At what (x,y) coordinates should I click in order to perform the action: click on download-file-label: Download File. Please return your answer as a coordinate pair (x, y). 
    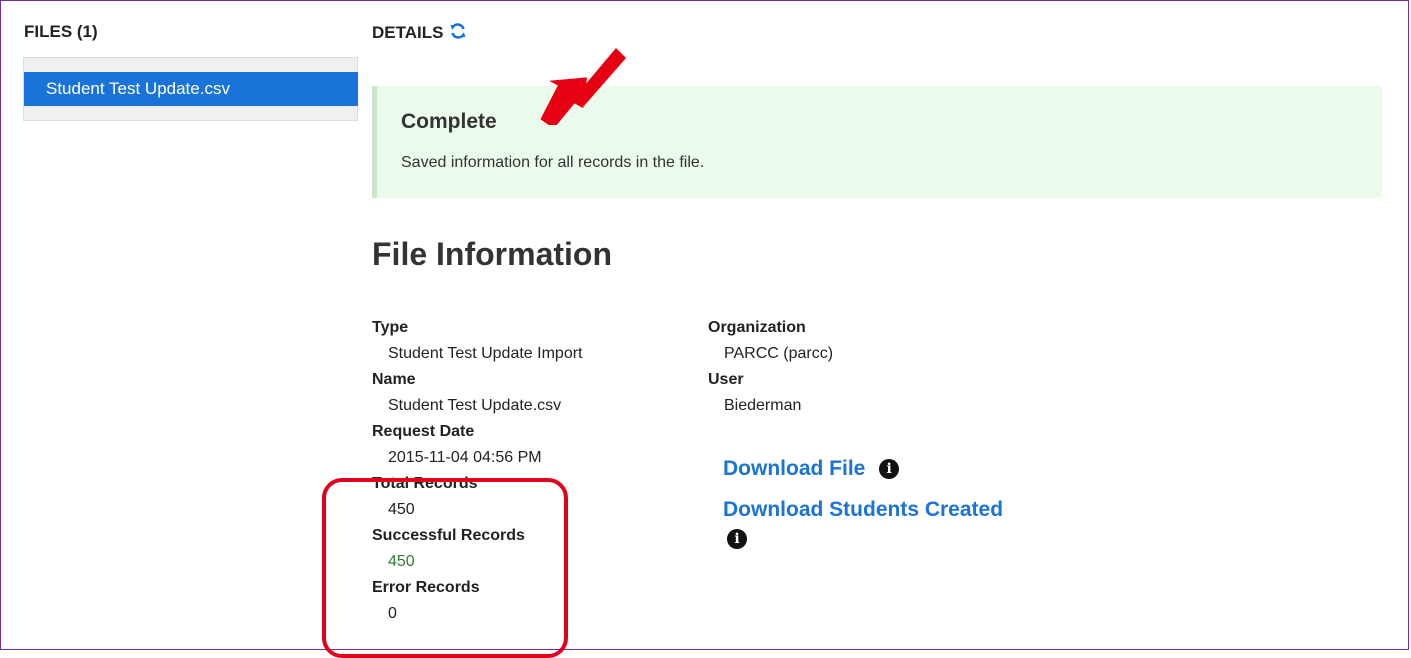
    Looking at the image, I should click on (794, 468).